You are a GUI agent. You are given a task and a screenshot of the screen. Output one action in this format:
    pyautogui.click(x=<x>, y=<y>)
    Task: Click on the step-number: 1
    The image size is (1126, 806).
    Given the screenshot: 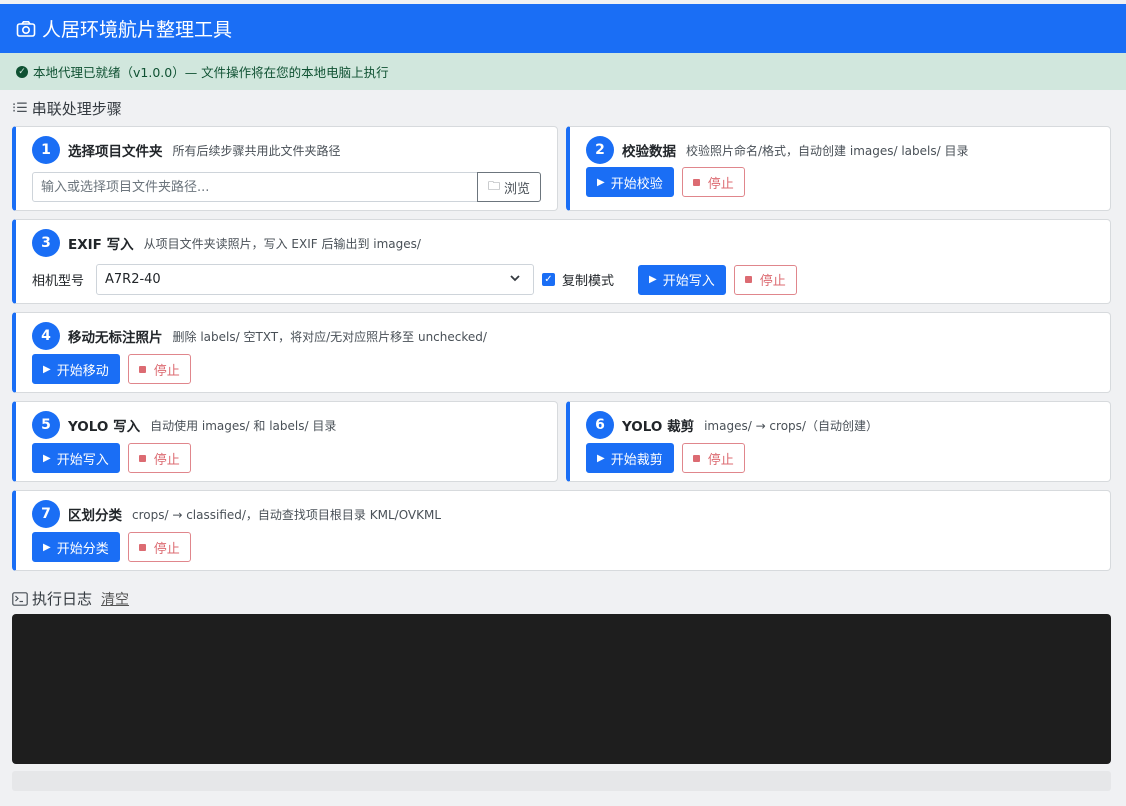 What is the action you would take?
    pyautogui.click(x=46, y=150)
    